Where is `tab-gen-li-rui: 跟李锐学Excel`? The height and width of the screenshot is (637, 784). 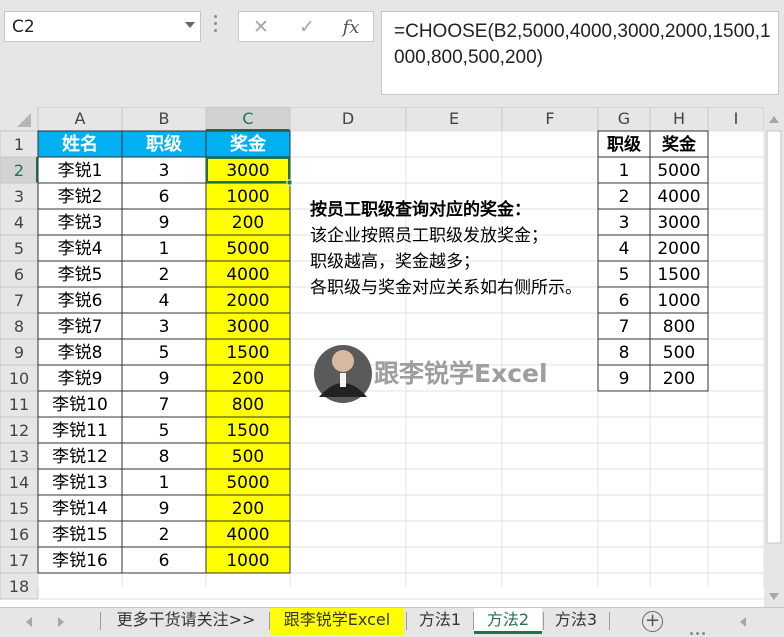 tab-gen-li-rui: 跟李锐学Excel is located at coordinates (337, 621).